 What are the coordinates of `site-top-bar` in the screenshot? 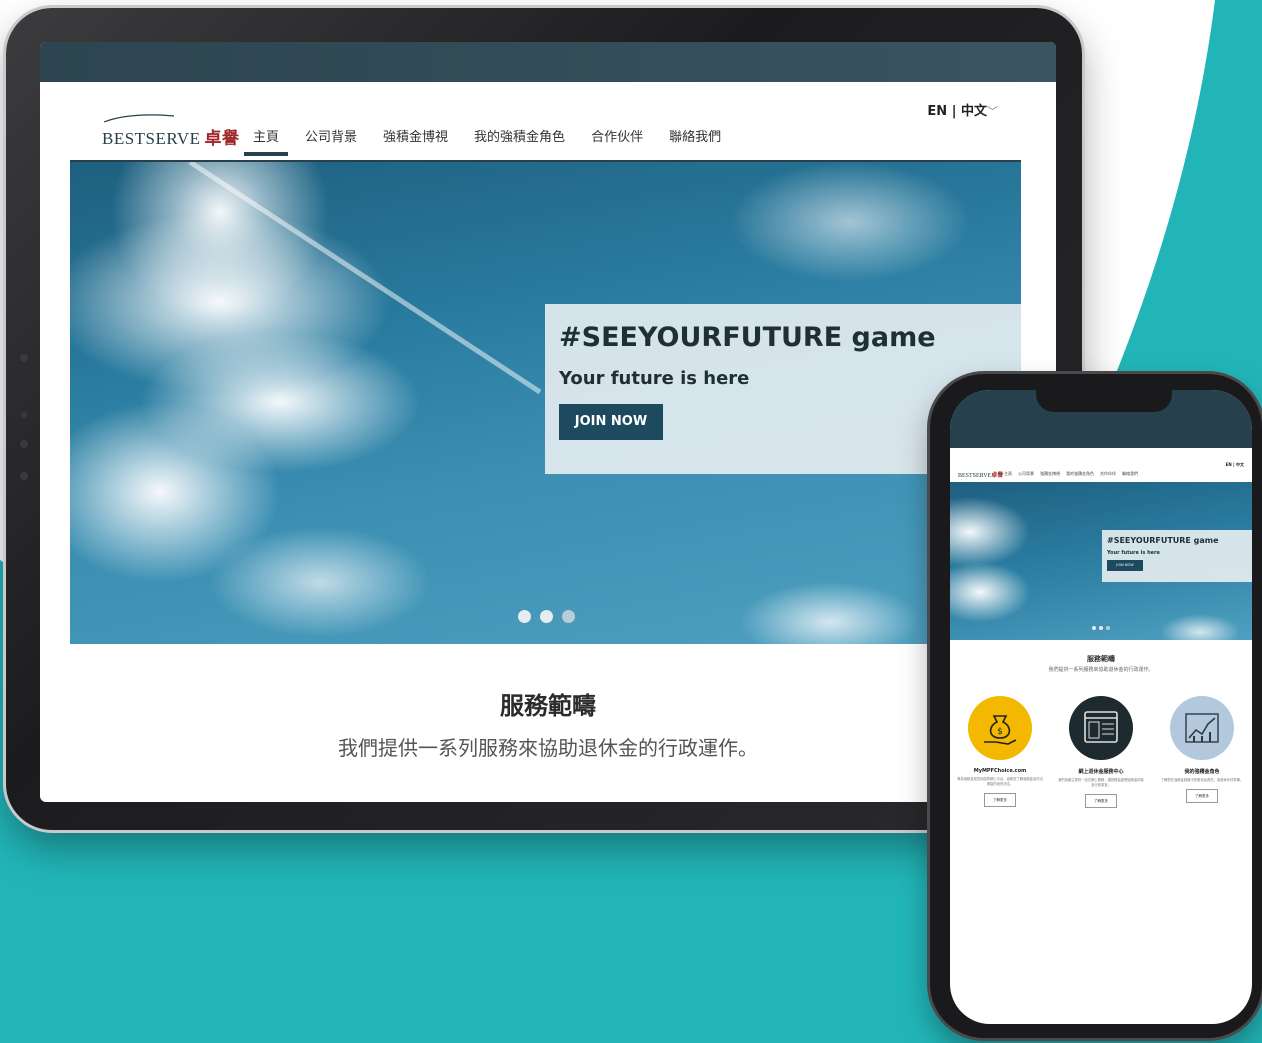 It's located at (548, 62).